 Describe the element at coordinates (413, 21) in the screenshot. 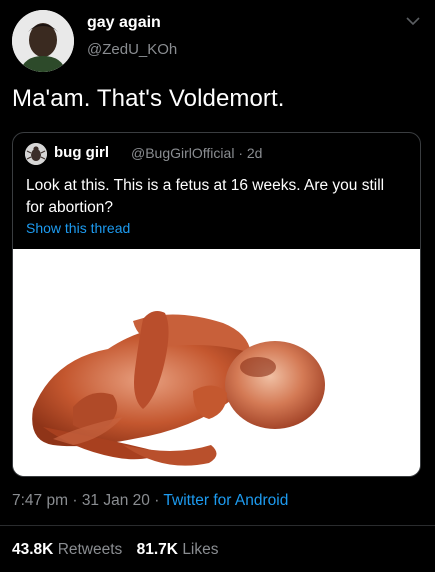

I see `chevron-down-icon` at that location.